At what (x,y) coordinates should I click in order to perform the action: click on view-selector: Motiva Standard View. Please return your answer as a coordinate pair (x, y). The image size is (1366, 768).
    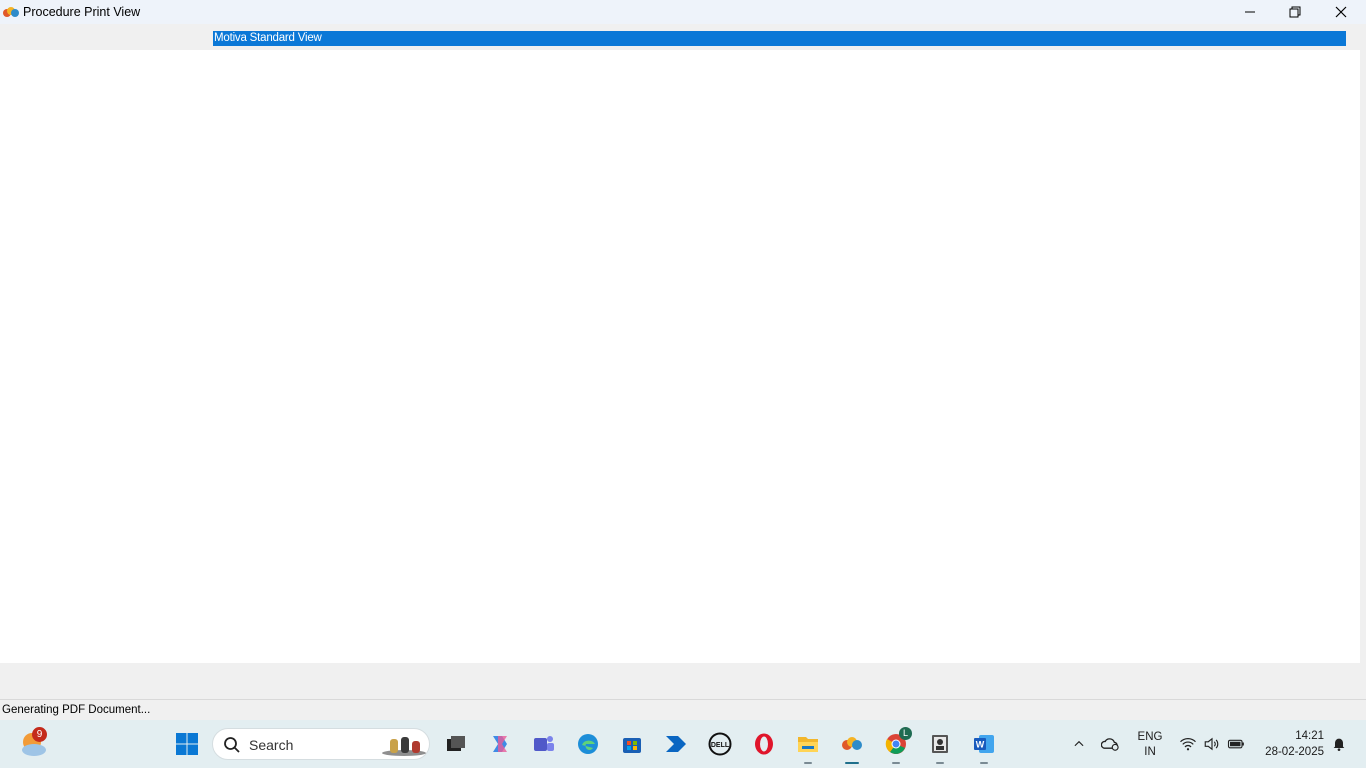
    Looking at the image, I should click on (779, 38).